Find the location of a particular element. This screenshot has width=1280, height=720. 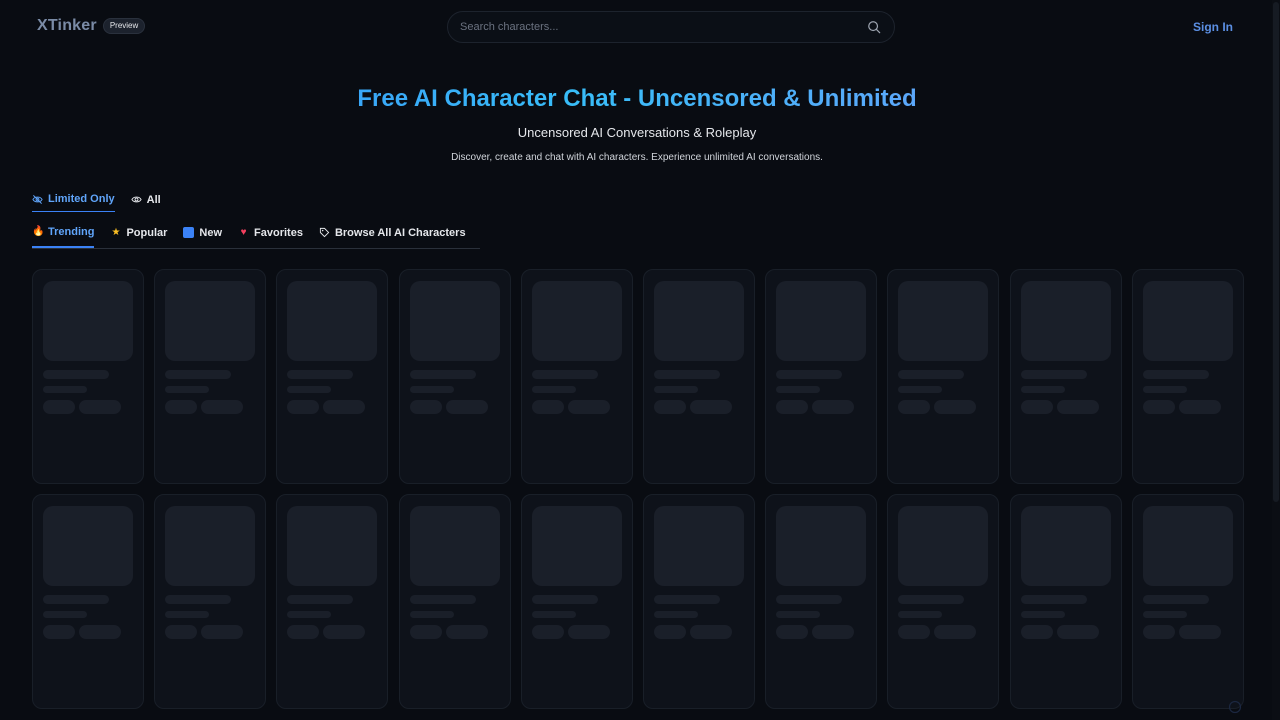

watermark is located at coordinates (1235, 707).